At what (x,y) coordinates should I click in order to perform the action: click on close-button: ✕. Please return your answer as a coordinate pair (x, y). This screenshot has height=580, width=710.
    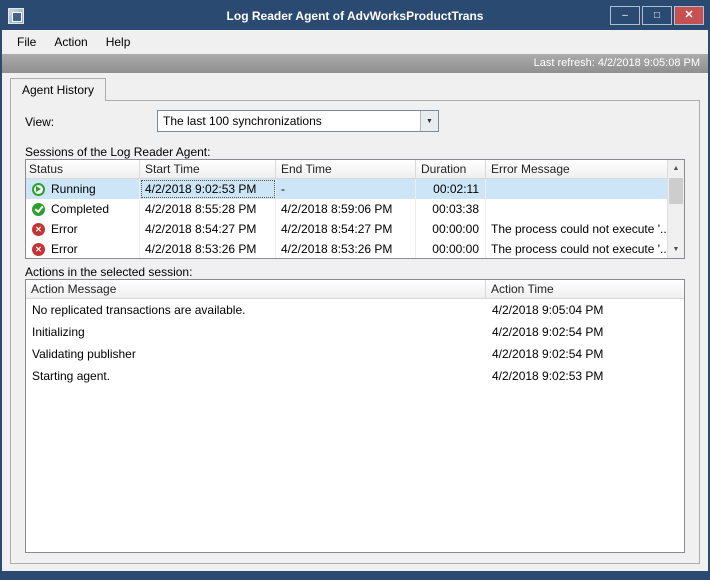
    Looking at the image, I should click on (689, 15).